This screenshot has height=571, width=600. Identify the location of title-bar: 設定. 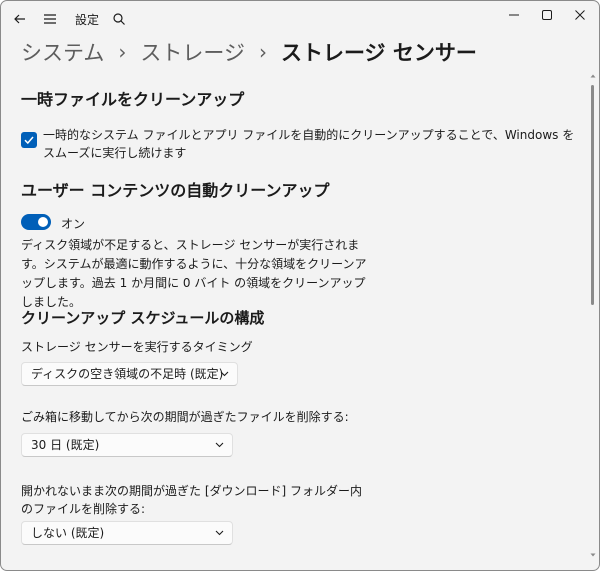
(300, 19).